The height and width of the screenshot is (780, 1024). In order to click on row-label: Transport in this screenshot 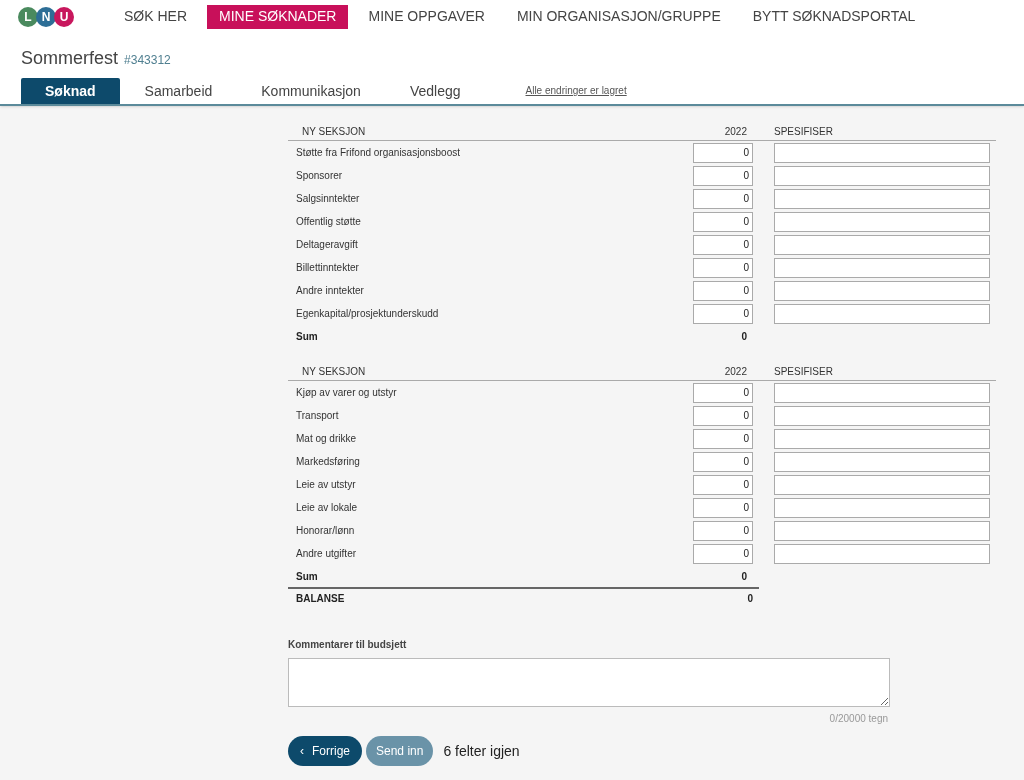, I will do `click(317, 416)`.